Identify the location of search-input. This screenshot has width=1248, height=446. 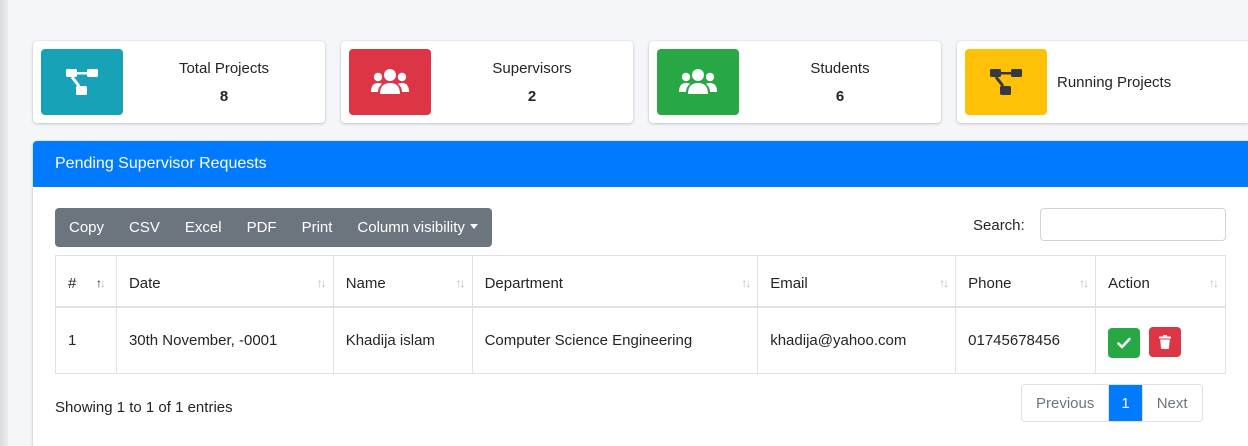
(1133, 224).